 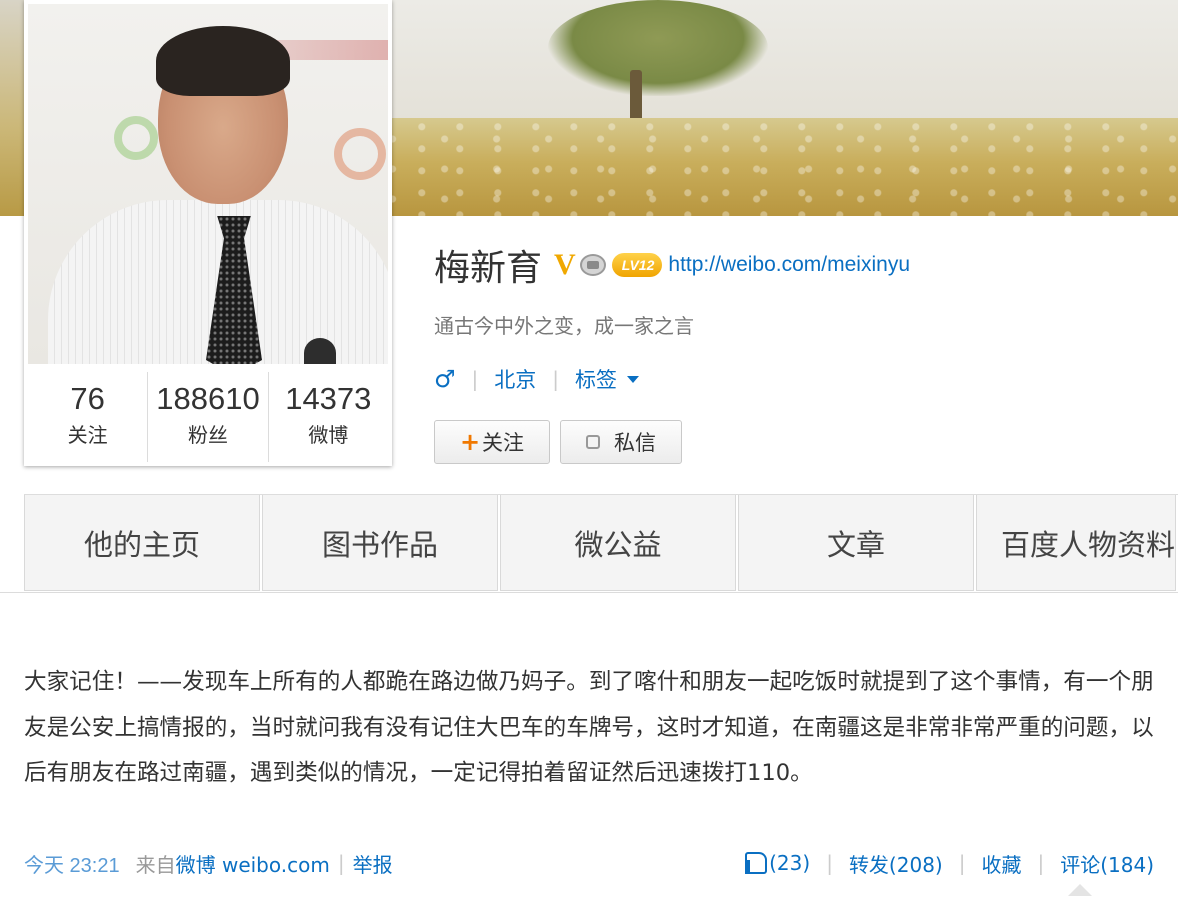 What do you see at coordinates (633, 379) in the screenshot?
I see `caret-down-icon` at bounding box center [633, 379].